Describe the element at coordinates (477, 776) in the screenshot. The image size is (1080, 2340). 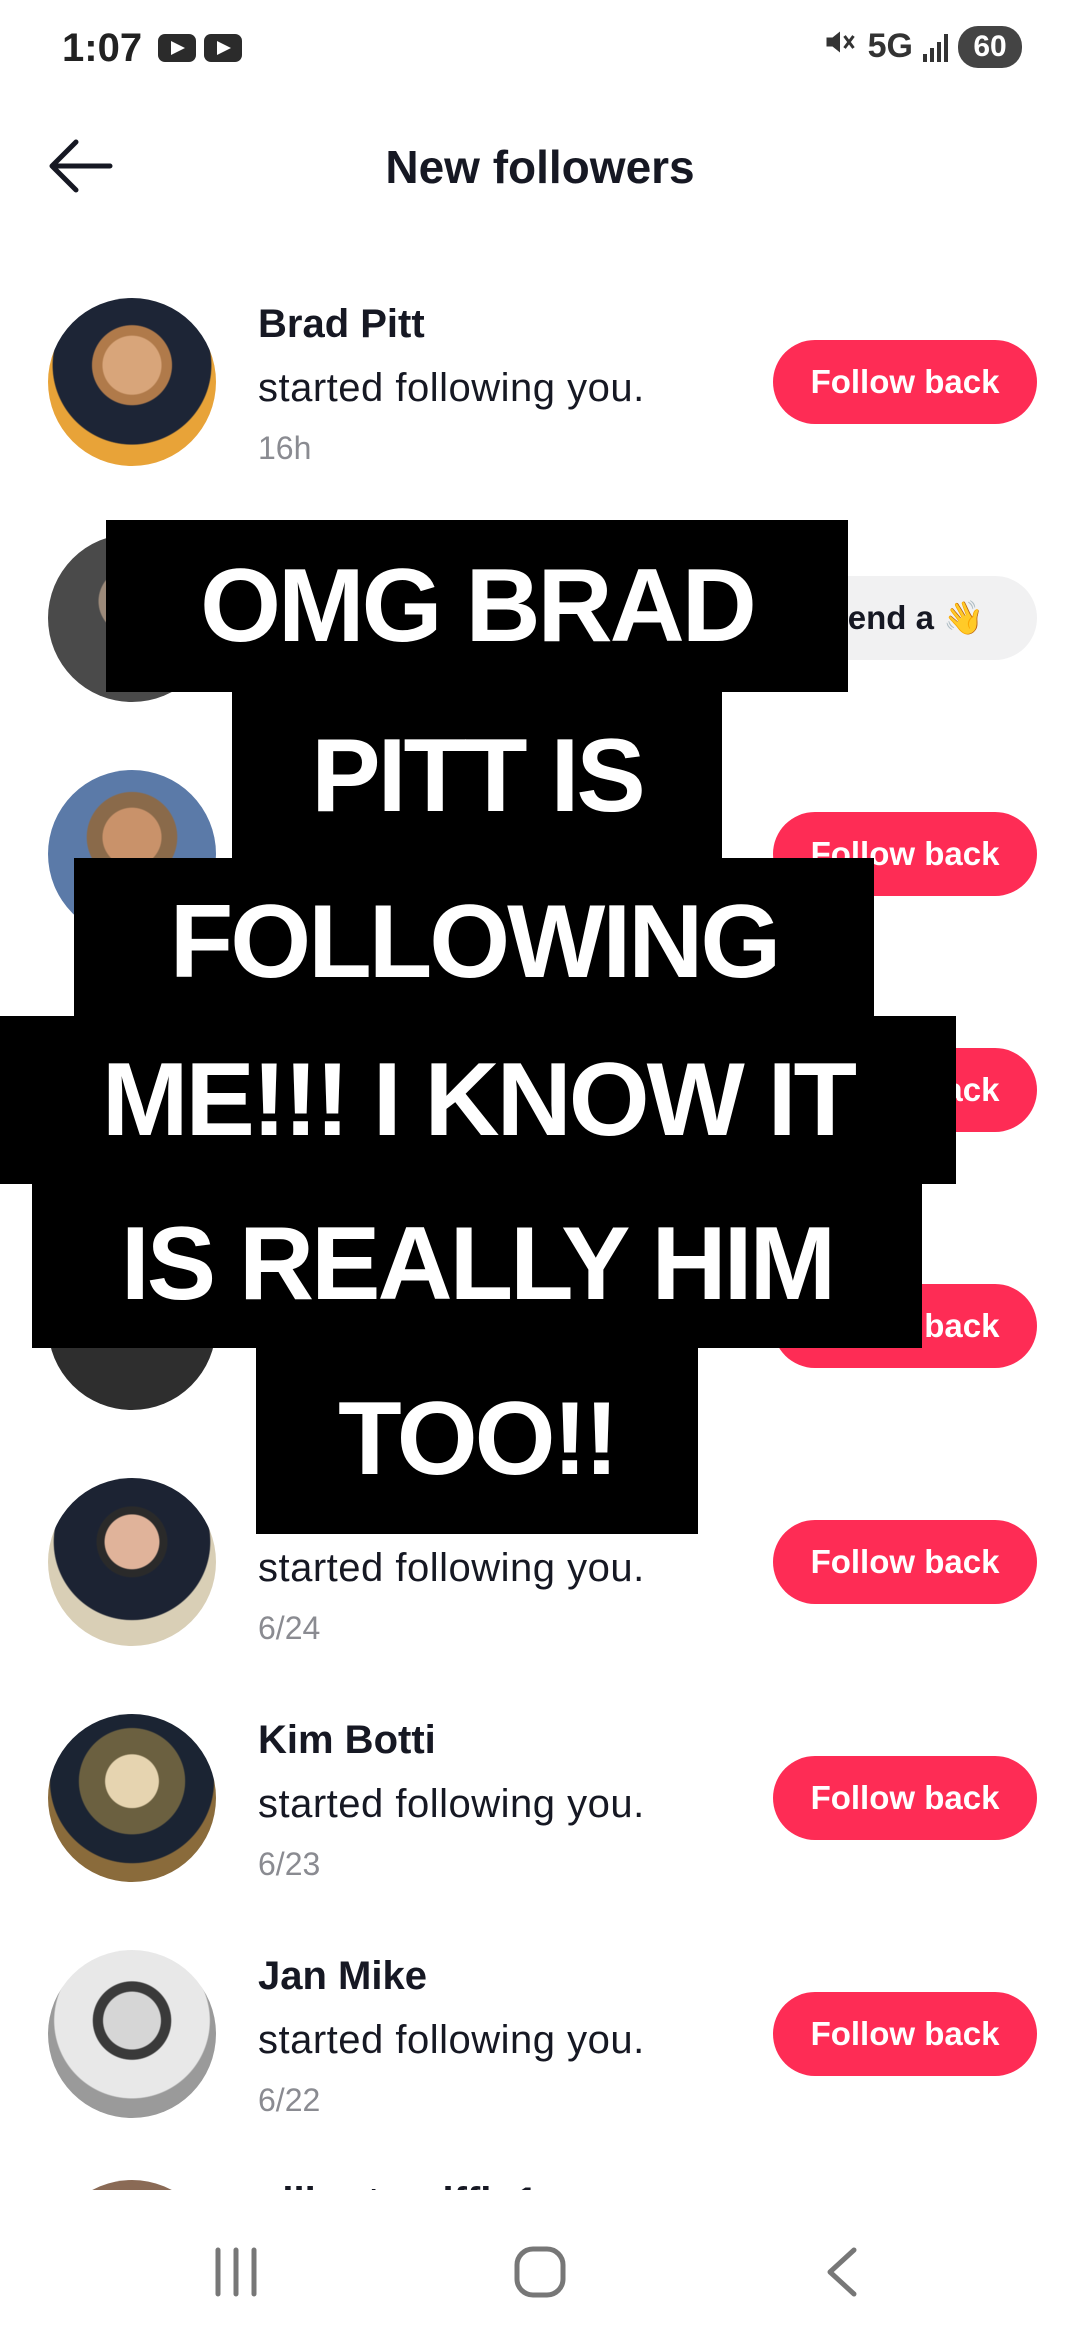
I see `caption-line: PITT IS` at that location.